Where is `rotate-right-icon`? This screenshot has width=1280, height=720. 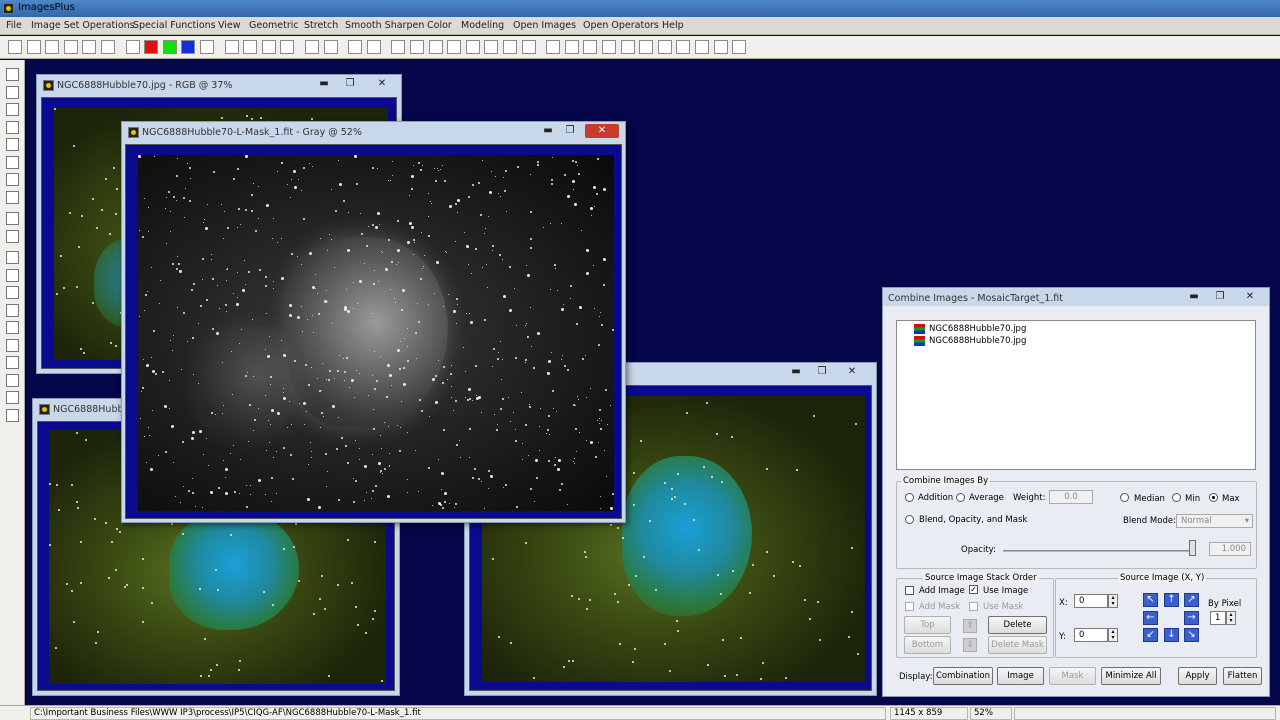 rotate-right-icon is located at coordinates (12, 397).